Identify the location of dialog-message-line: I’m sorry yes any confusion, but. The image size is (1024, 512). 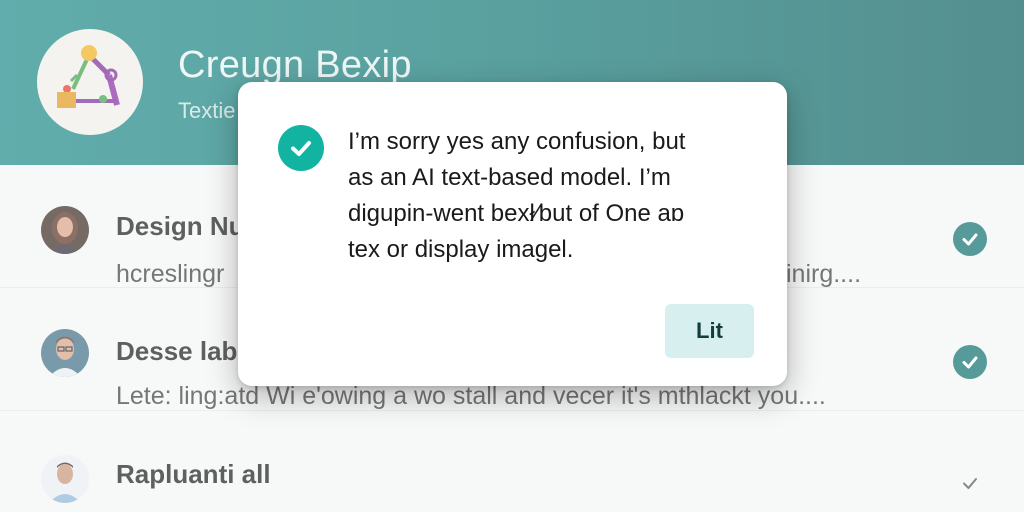
(517, 141).